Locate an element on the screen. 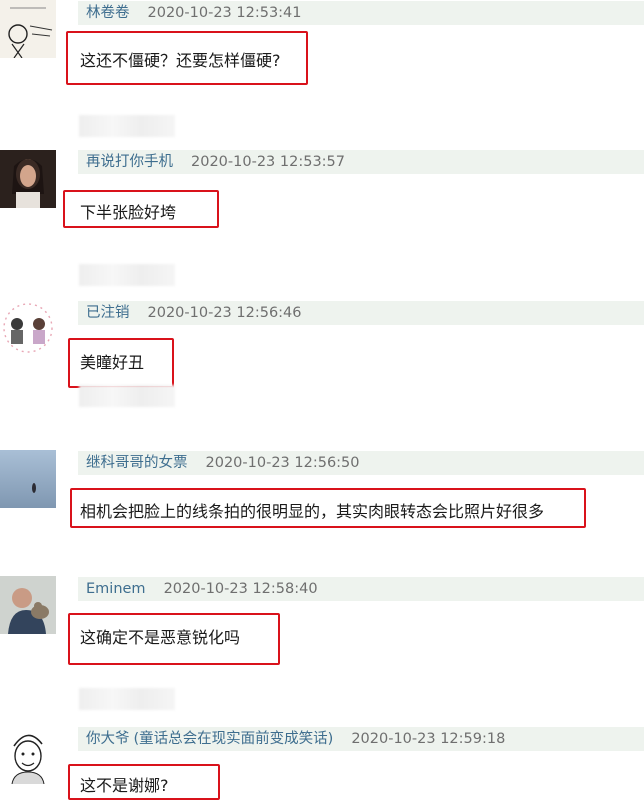  timestamp: 2020-10-23 12:53:57 is located at coordinates (268, 162).